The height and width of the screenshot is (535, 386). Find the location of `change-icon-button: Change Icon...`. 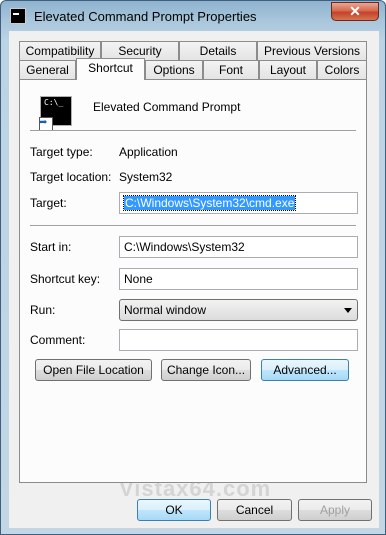

change-icon-button: Change Icon... is located at coordinates (206, 370).